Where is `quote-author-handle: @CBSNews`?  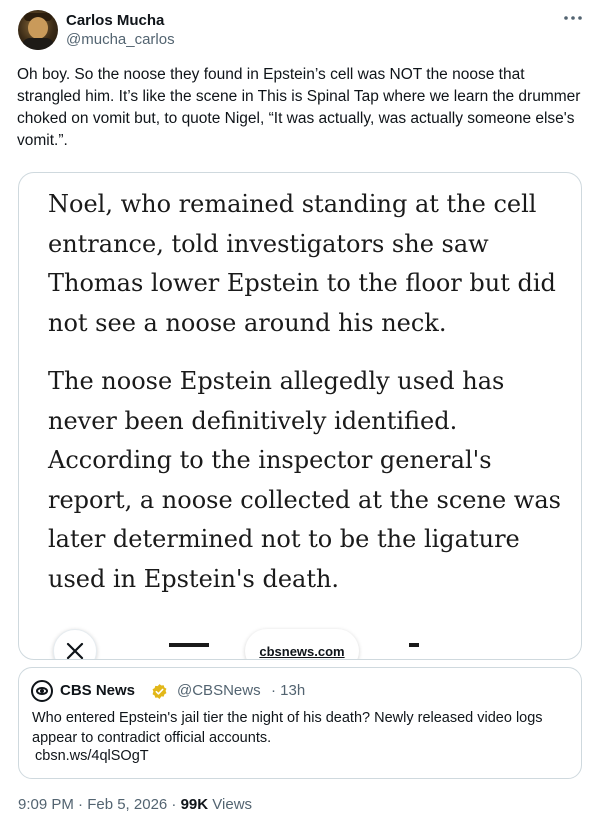
quote-author-handle: @CBSNews is located at coordinates (219, 690).